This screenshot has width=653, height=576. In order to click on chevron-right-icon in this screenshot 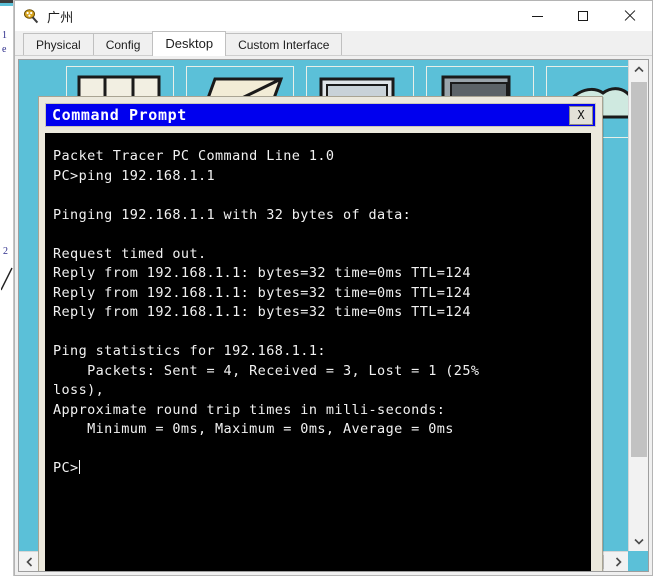, I will do `click(618, 562)`.